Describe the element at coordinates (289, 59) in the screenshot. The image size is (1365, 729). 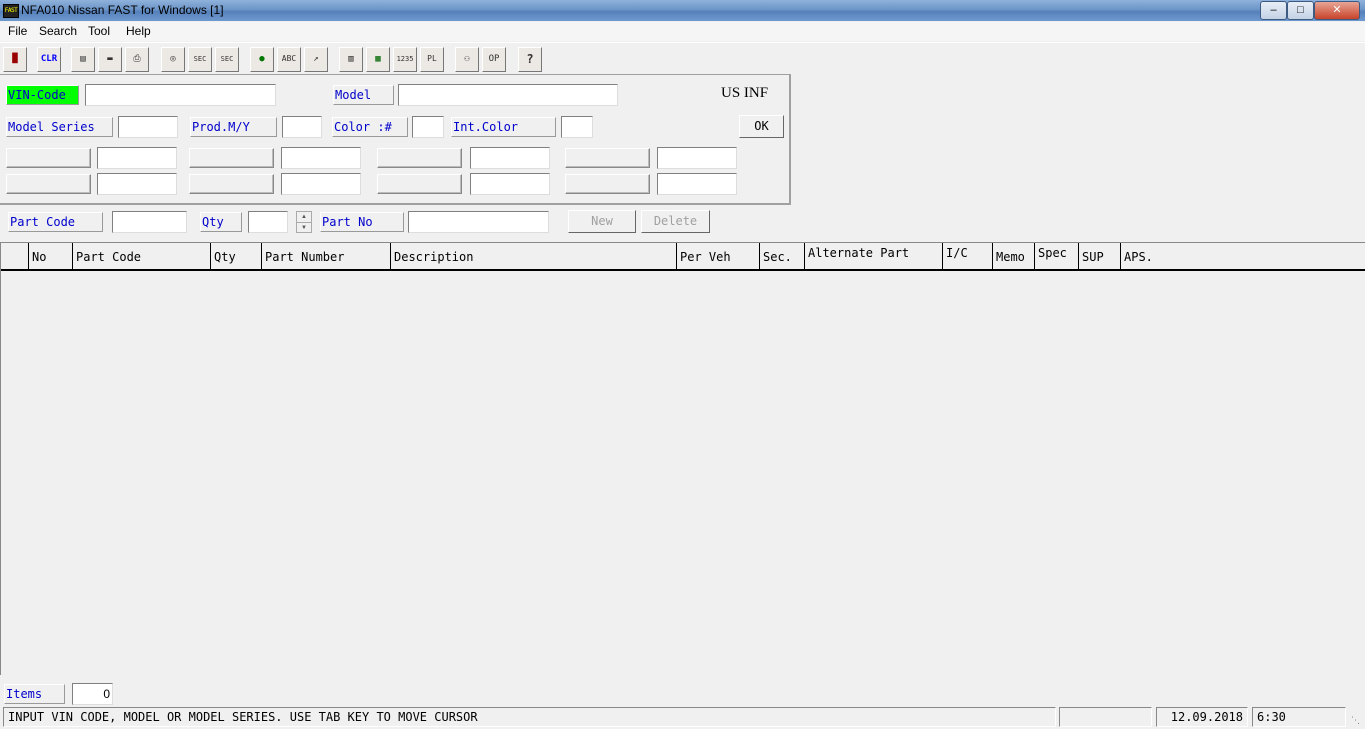
I see `abc-icon: ABC` at that location.